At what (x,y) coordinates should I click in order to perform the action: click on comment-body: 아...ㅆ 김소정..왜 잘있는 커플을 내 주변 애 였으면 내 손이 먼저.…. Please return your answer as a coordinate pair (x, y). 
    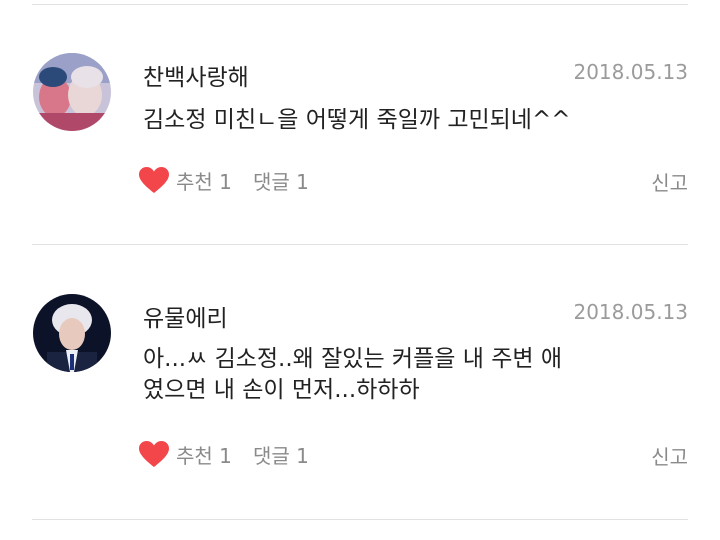
    Looking at the image, I should click on (393, 375).